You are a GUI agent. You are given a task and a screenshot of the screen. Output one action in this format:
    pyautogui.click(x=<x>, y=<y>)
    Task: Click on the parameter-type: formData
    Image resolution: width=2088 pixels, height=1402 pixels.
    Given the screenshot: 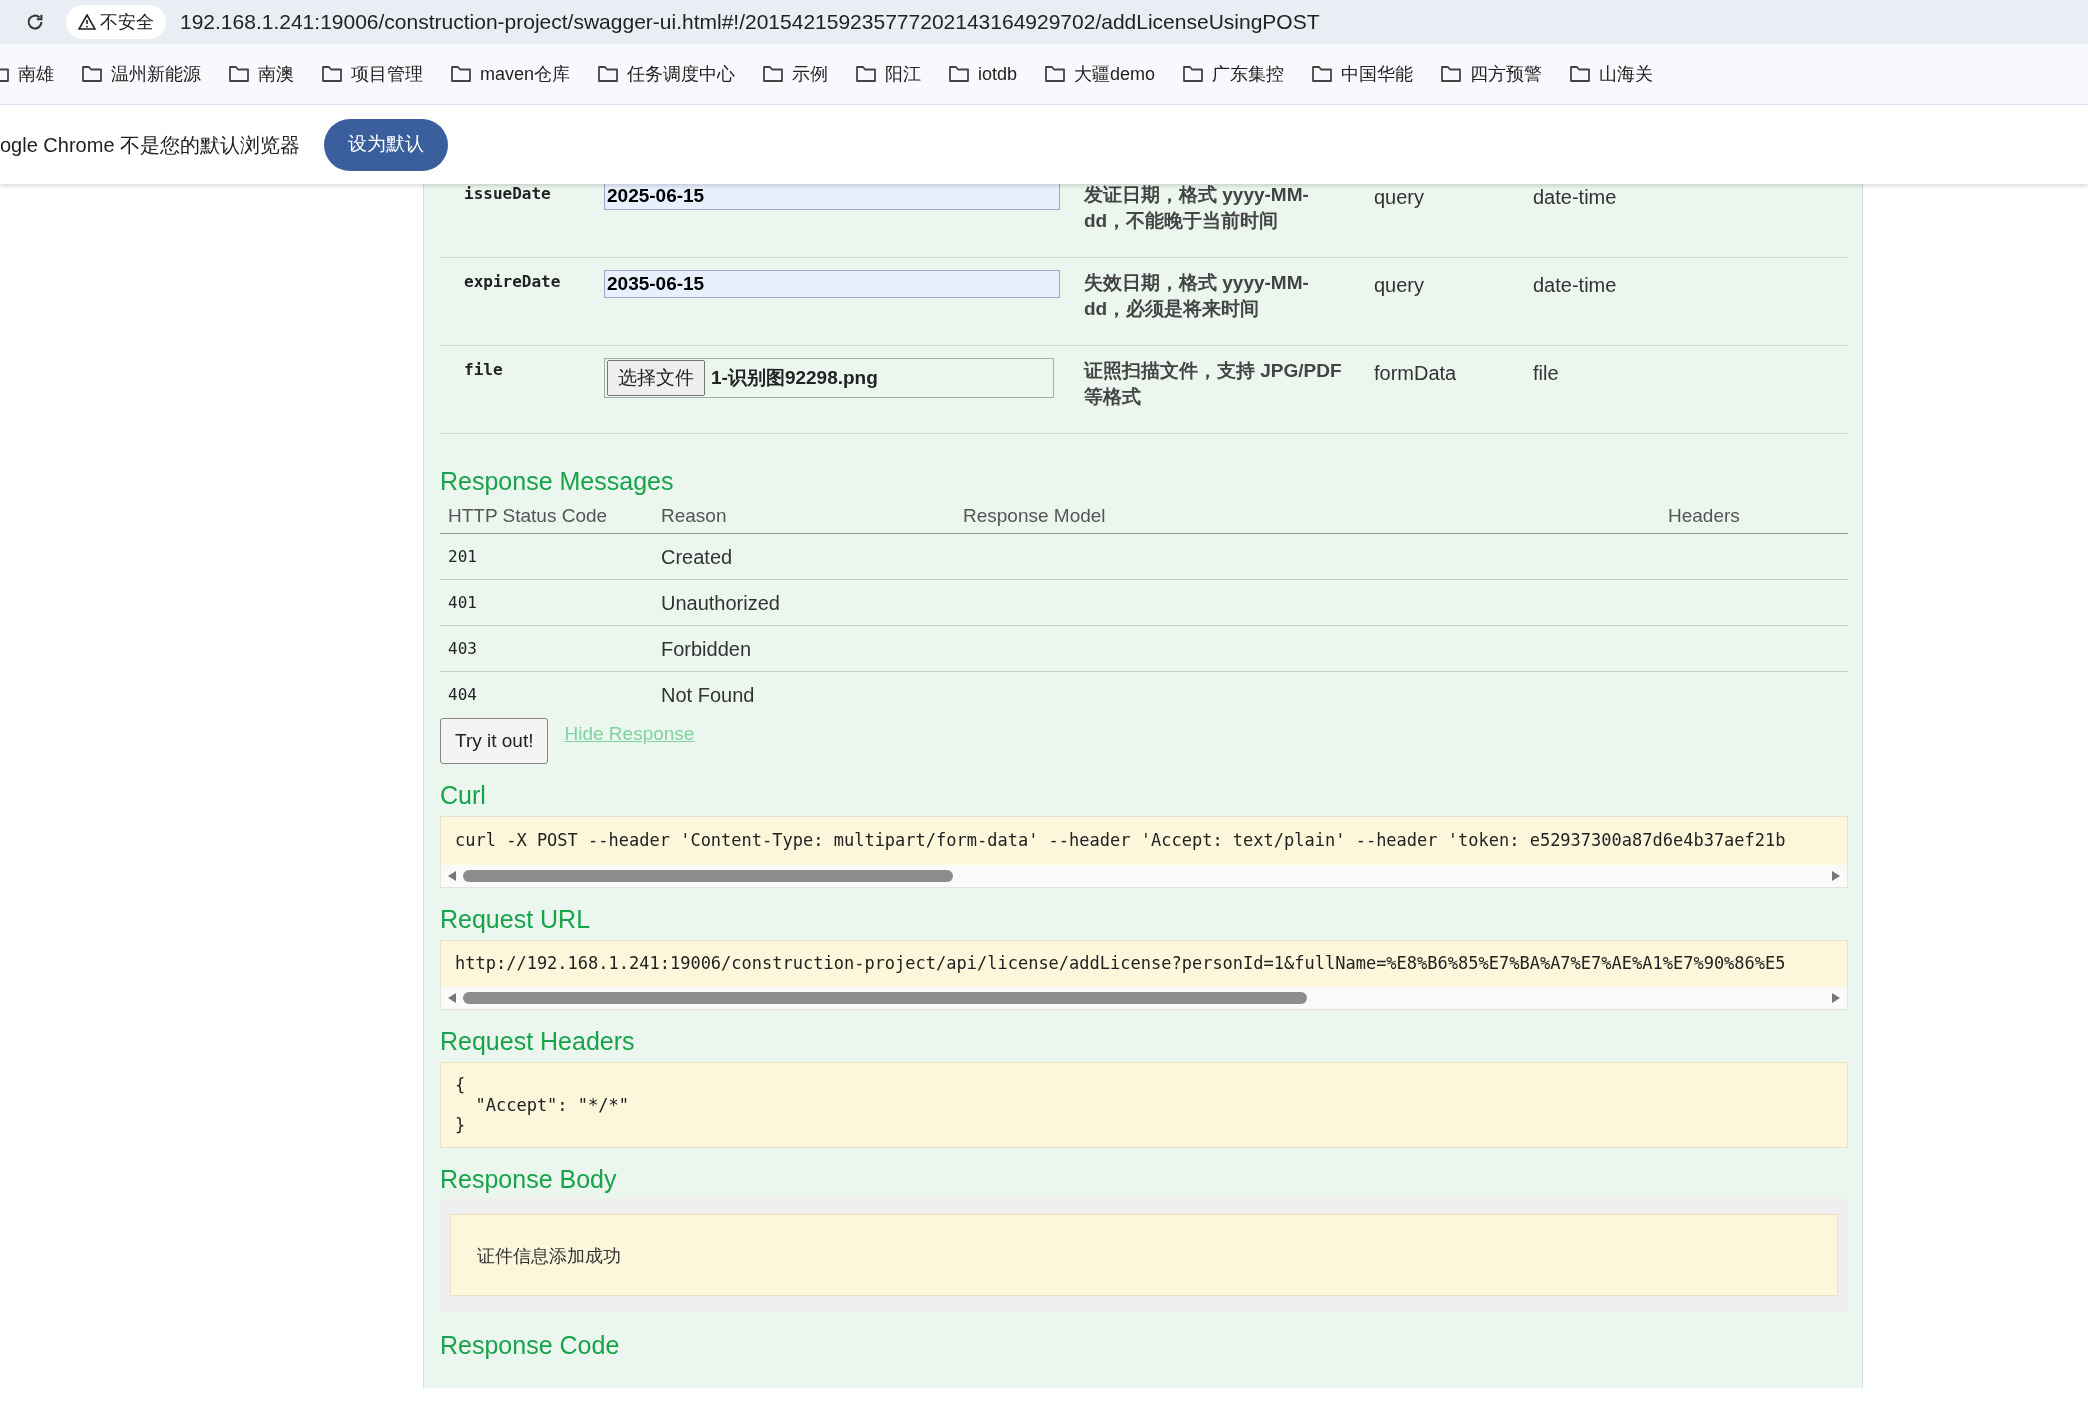 What is the action you would take?
    pyautogui.click(x=1415, y=373)
    